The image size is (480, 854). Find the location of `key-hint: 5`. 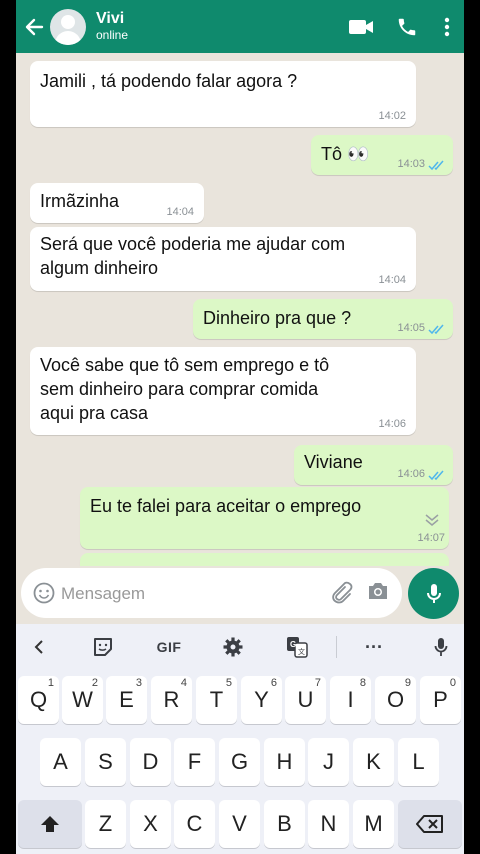

key-hint: 5 is located at coordinates (228, 683).